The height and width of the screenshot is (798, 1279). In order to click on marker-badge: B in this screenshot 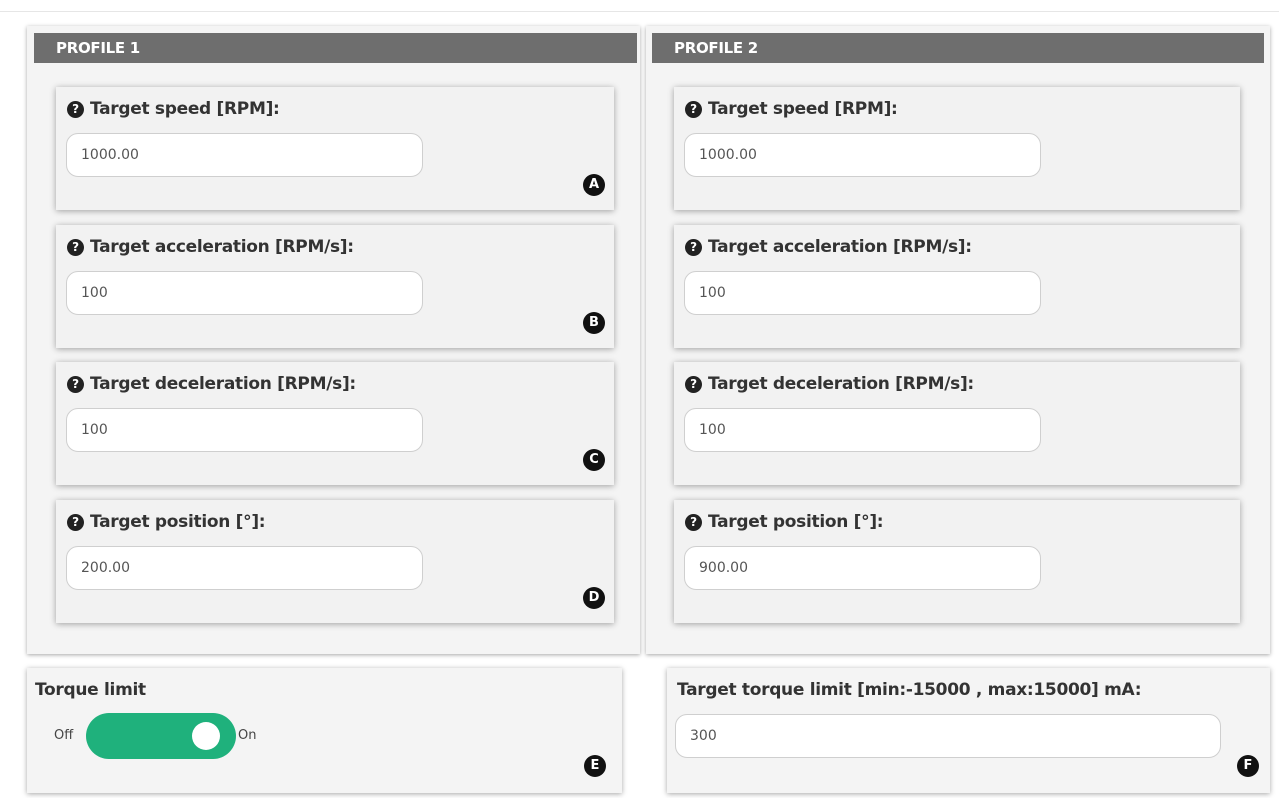, I will do `click(594, 323)`.